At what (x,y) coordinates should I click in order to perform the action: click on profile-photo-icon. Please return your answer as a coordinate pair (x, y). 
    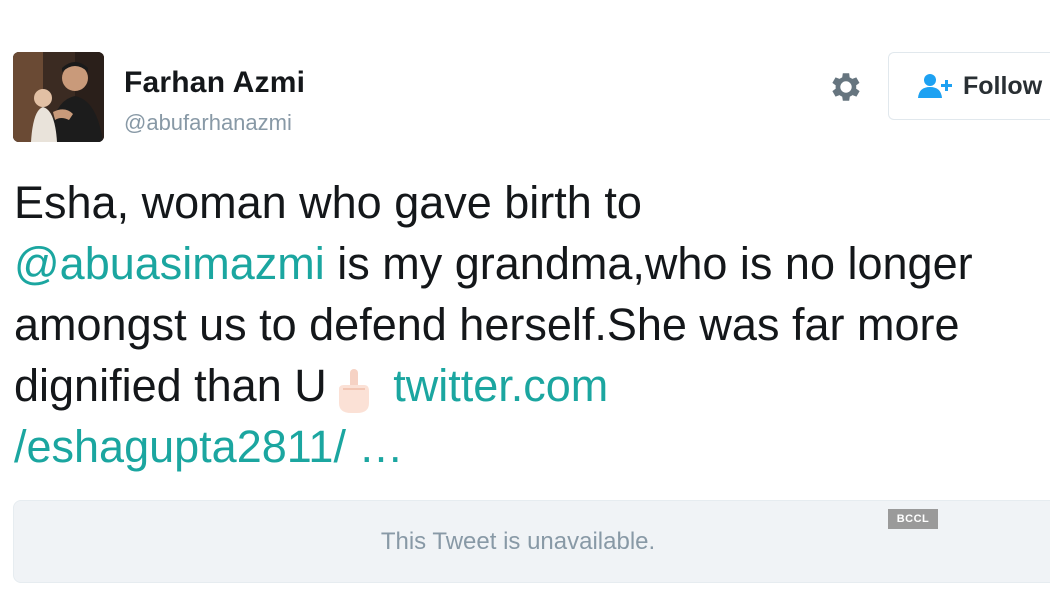
    Looking at the image, I should click on (58, 97).